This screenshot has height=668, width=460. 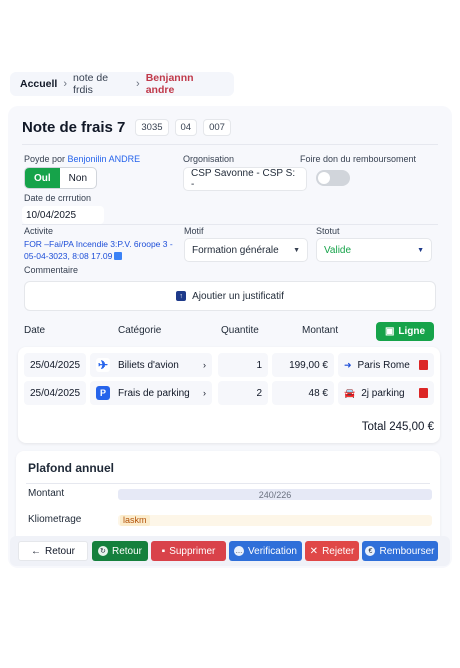 I want to click on paid-by-toggle: Oul Non, so click(x=61, y=178).